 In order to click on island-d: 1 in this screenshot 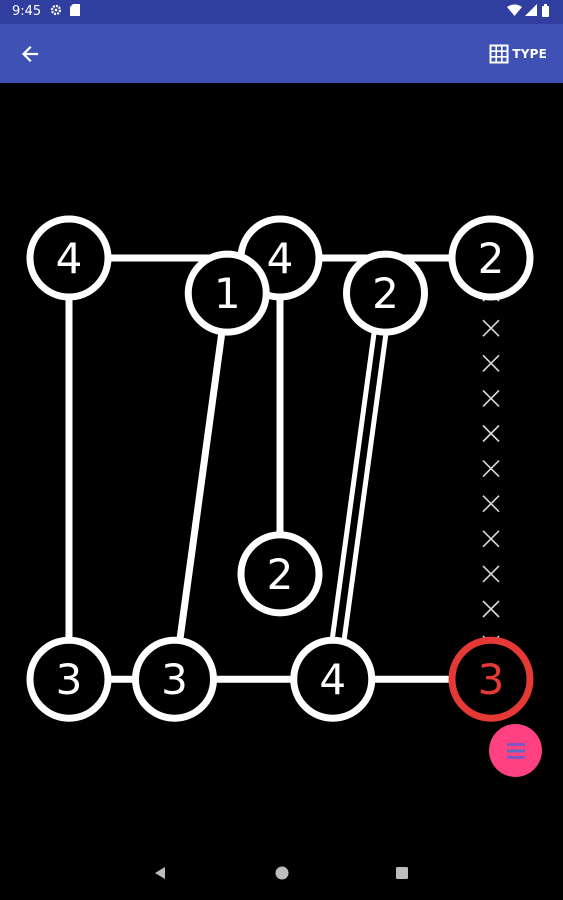, I will do `click(227, 293)`.